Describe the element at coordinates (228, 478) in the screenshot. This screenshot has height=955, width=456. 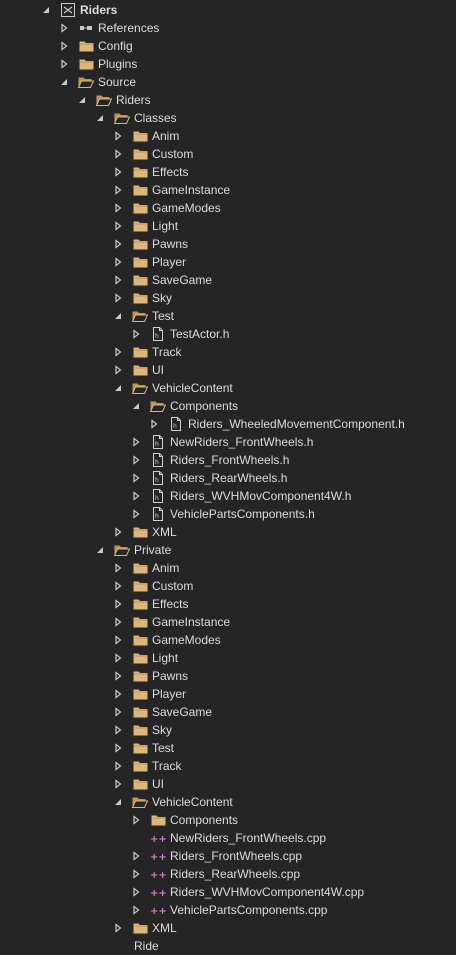
I see `tree-row: h Riders_RearWheels.h` at that location.